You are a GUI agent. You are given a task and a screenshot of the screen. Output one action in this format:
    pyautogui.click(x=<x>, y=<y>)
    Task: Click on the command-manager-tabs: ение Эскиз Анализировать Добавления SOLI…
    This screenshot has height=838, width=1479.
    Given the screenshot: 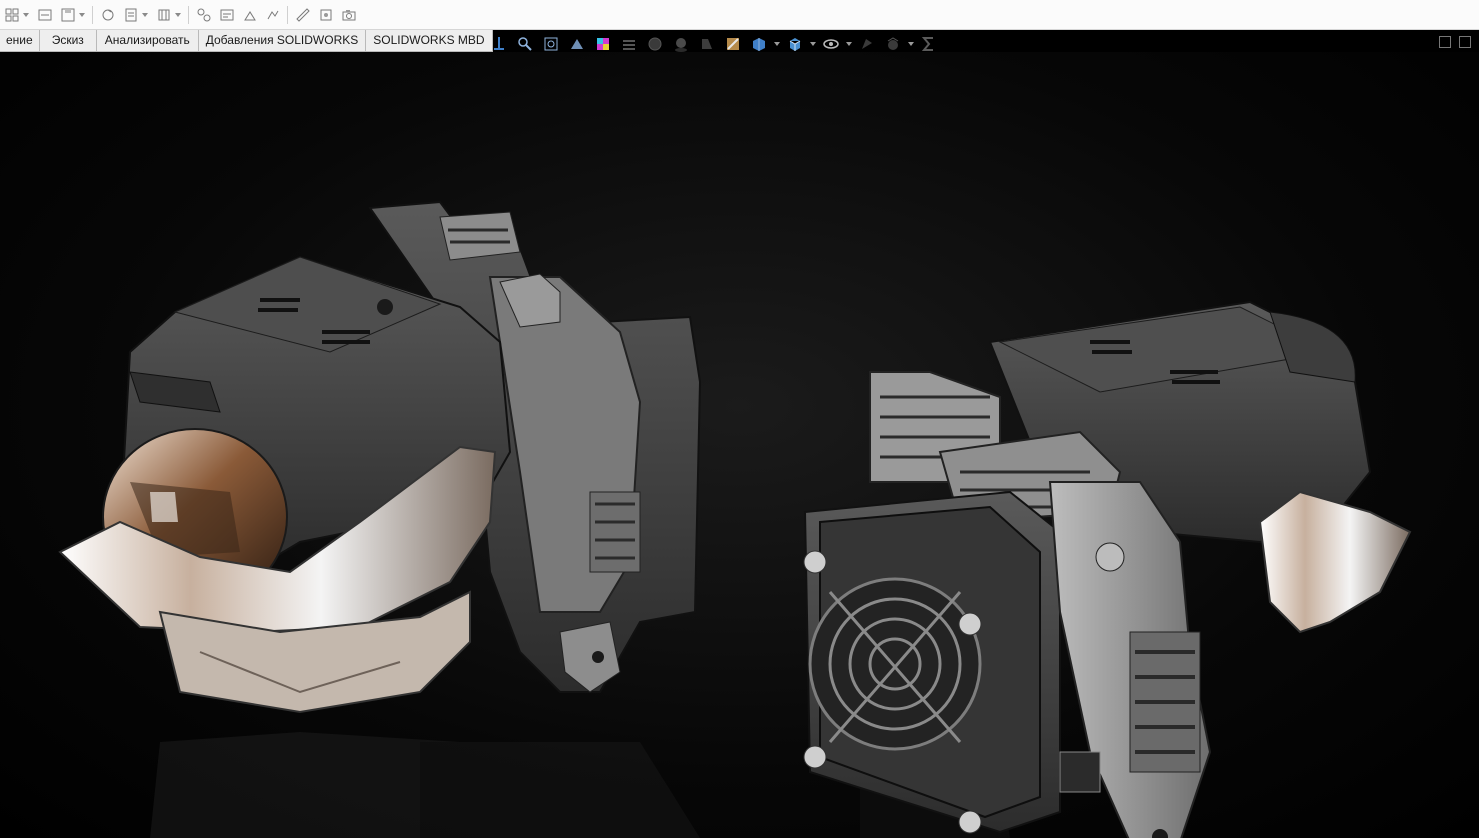 What is the action you would take?
    pyautogui.click(x=246, y=41)
    